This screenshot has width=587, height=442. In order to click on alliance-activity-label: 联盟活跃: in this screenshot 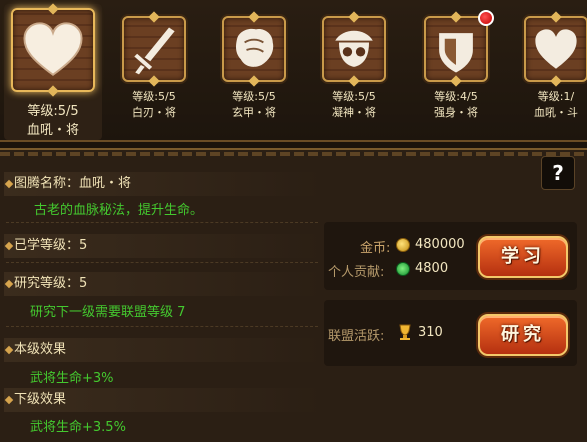, I will do `click(356, 336)`.